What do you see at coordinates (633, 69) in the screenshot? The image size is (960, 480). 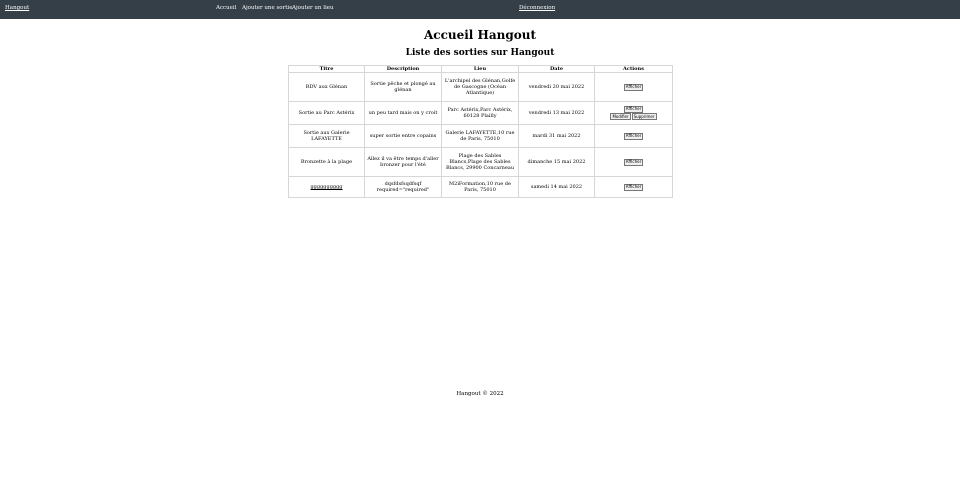 I see `column-header-actions: Actions` at bounding box center [633, 69].